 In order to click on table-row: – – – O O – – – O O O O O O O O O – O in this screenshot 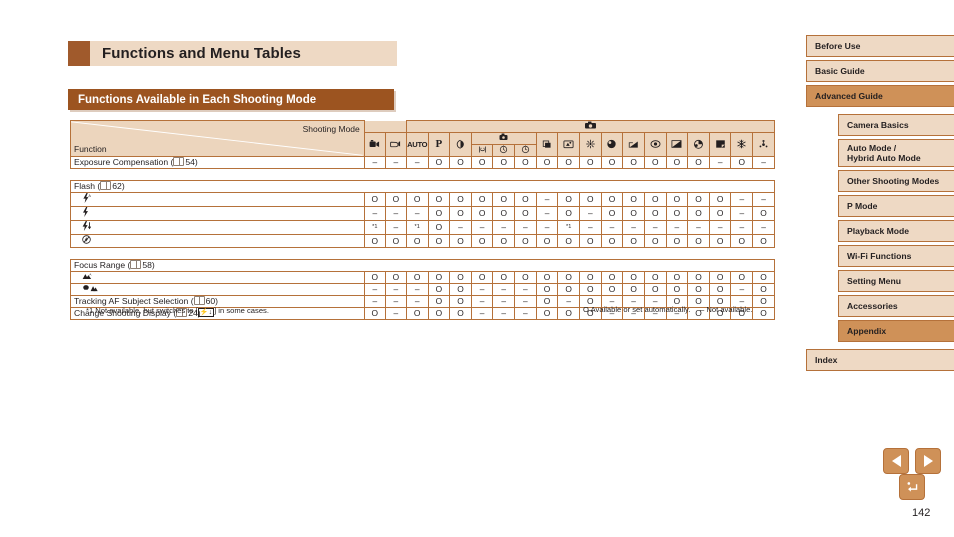, I will do `click(422, 290)`.